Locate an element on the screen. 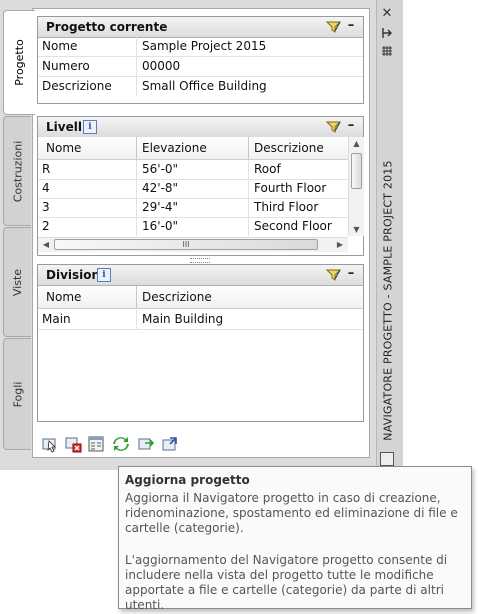 This screenshot has width=478, height=614. scroll-thumb: III is located at coordinates (186, 244).